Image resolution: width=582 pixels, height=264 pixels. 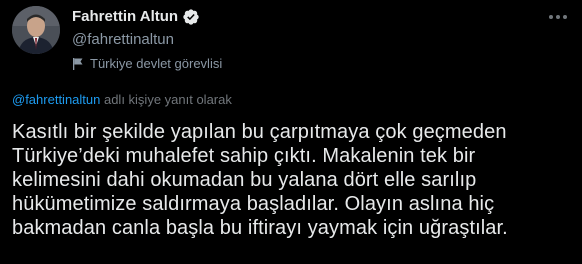 I want to click on verified-badge-icon, so click(x=191, y=17).